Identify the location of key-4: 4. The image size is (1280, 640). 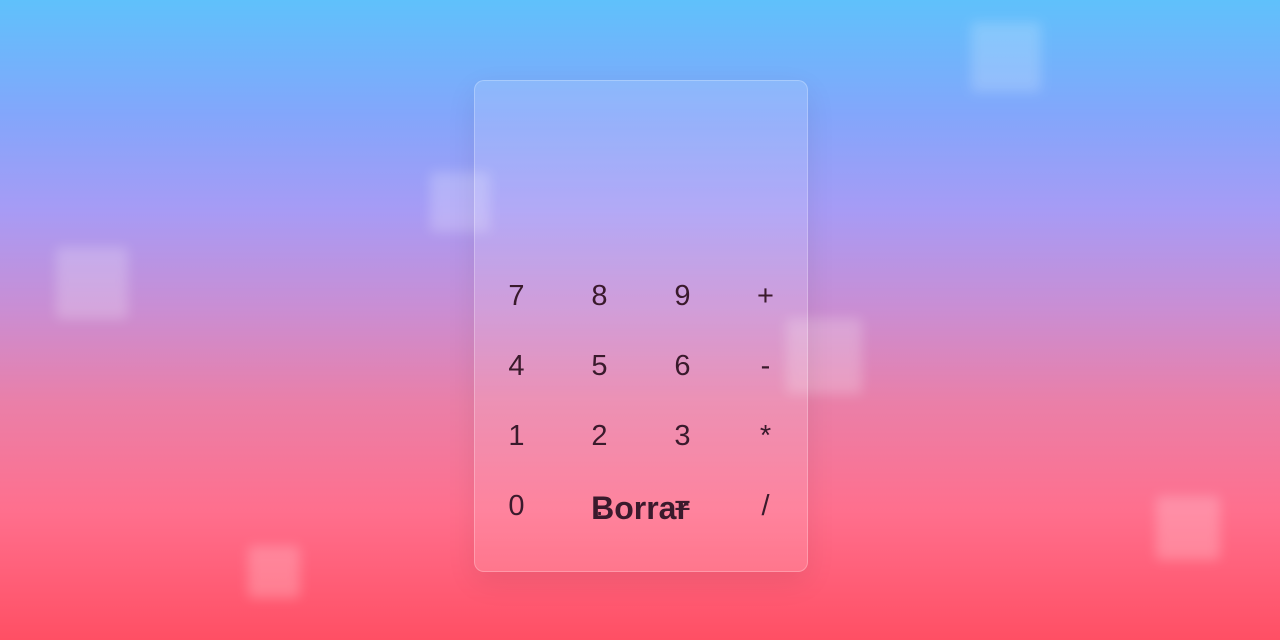
(516, 366).